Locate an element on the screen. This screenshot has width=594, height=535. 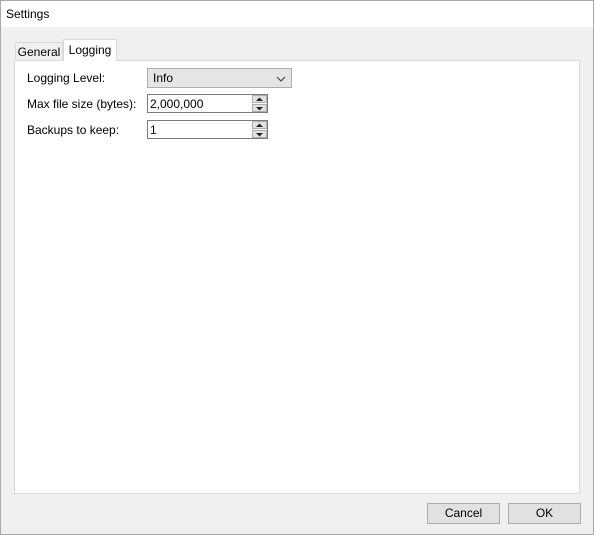
logging-level-value: Info is located at coordinates (163, 78).